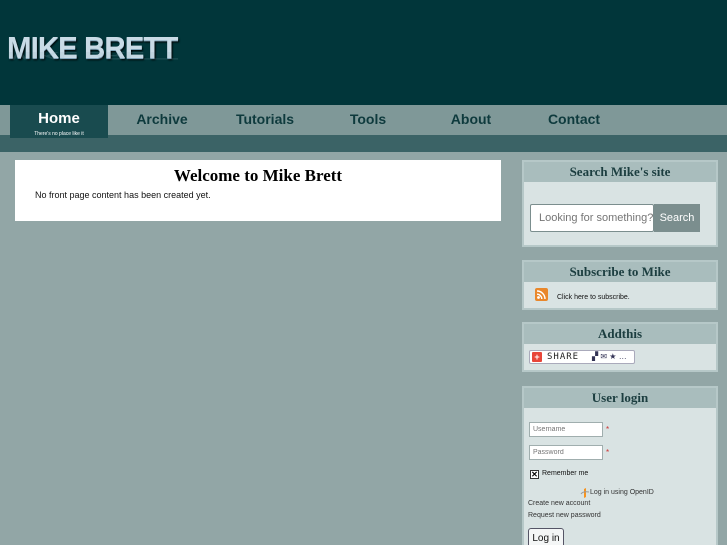 The height and width of the screenshot is (545, 727). Describe the element at coordinates (541, 294) in the screenshot. I see `rss-icon` at that location.